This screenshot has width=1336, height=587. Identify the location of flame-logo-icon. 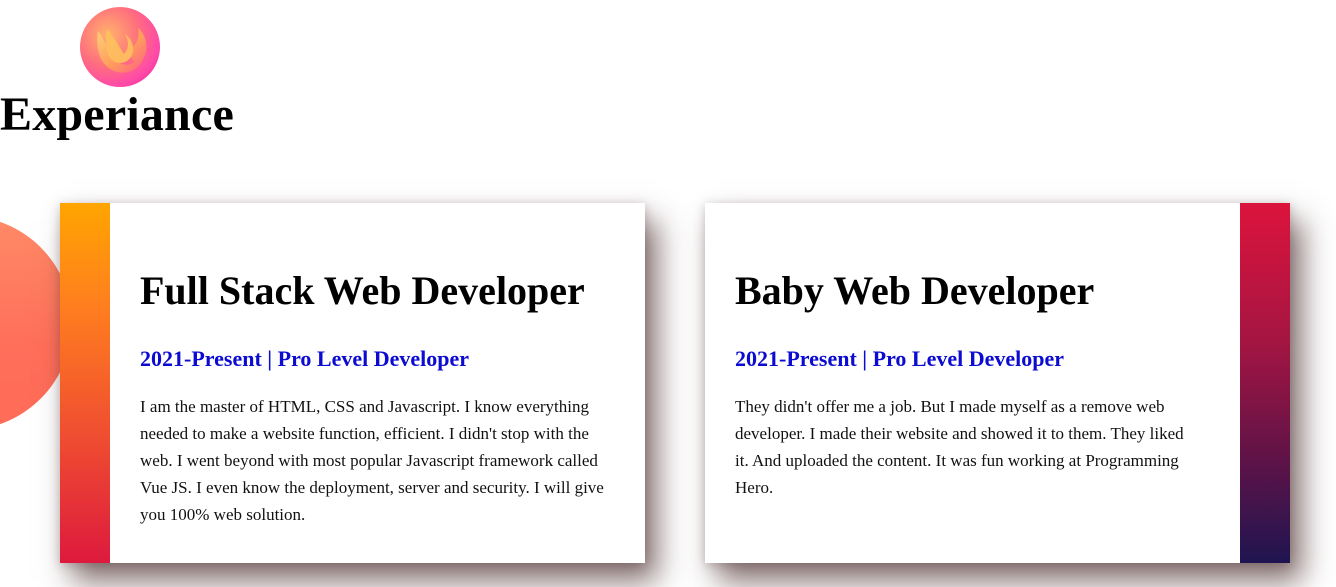
(120, 47).